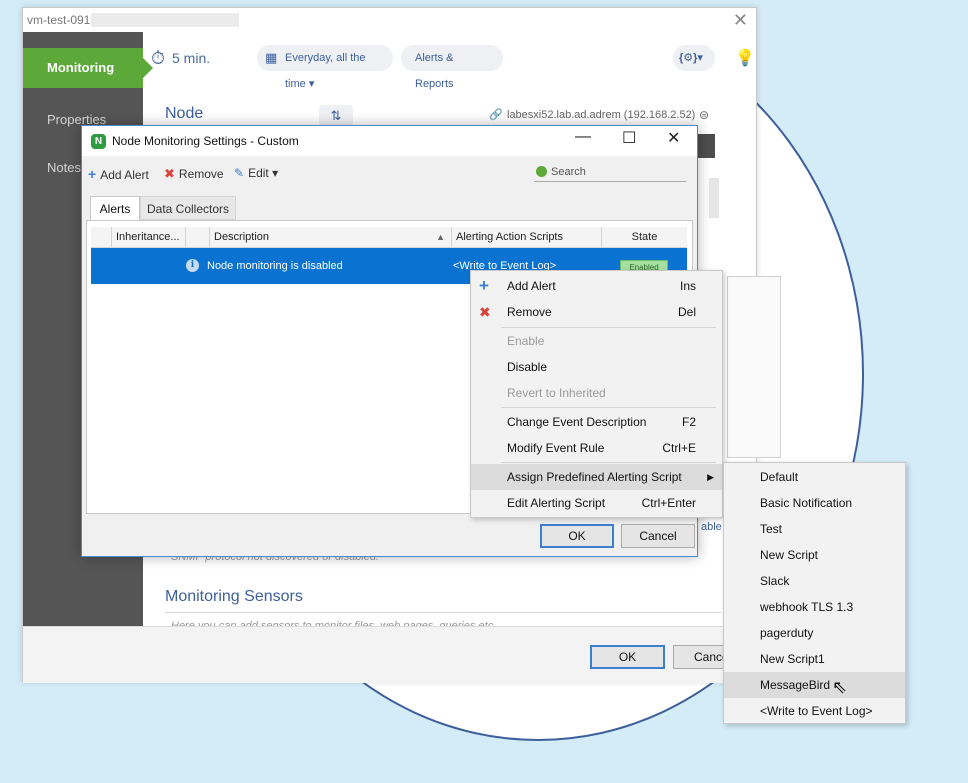 Image resolution: width=968 pixels, height=783 pixels. Describe the element at coordinates (610, 172) in the screenshot. I see `search-input: Search` at that location.